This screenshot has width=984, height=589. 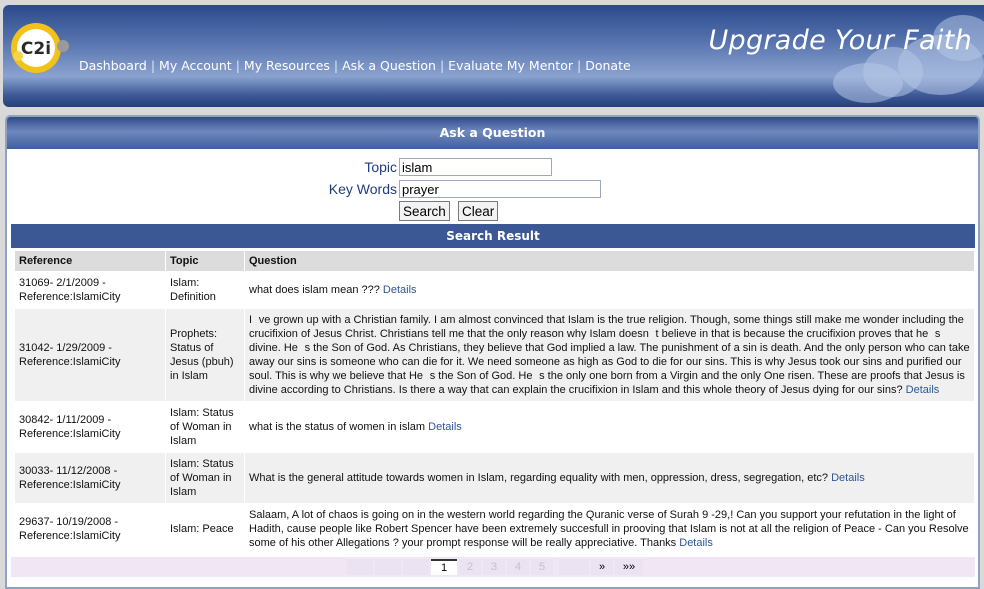 I want to click on panel-title: Ask a Question, so click(x=492, y=133).